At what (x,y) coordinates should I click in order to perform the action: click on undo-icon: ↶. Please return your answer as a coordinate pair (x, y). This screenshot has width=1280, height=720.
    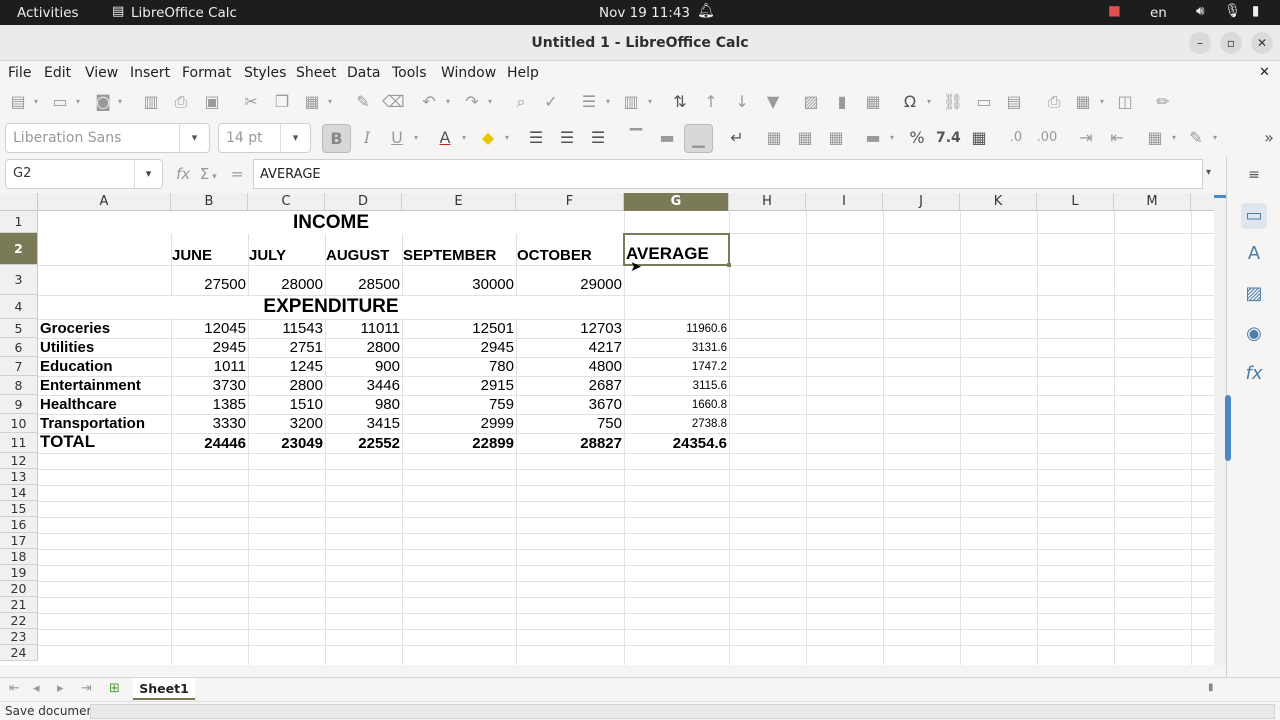
    Looking at the image, I should click on (429, 102).